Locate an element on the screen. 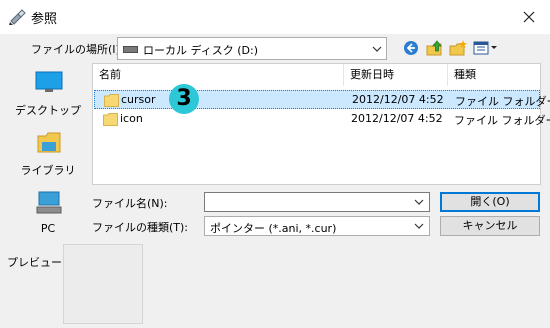 The width and height of the screenshot is (550, 328). filetype-select: ポインター (*.ani, *.cur) is located at coordinates (317, 226).